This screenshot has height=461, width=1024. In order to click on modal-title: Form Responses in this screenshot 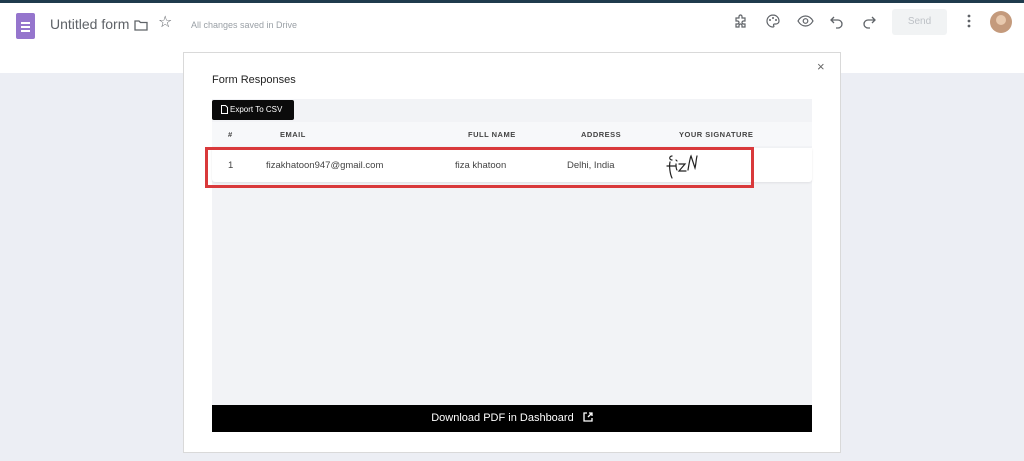, I will do `click(254, 80)`.